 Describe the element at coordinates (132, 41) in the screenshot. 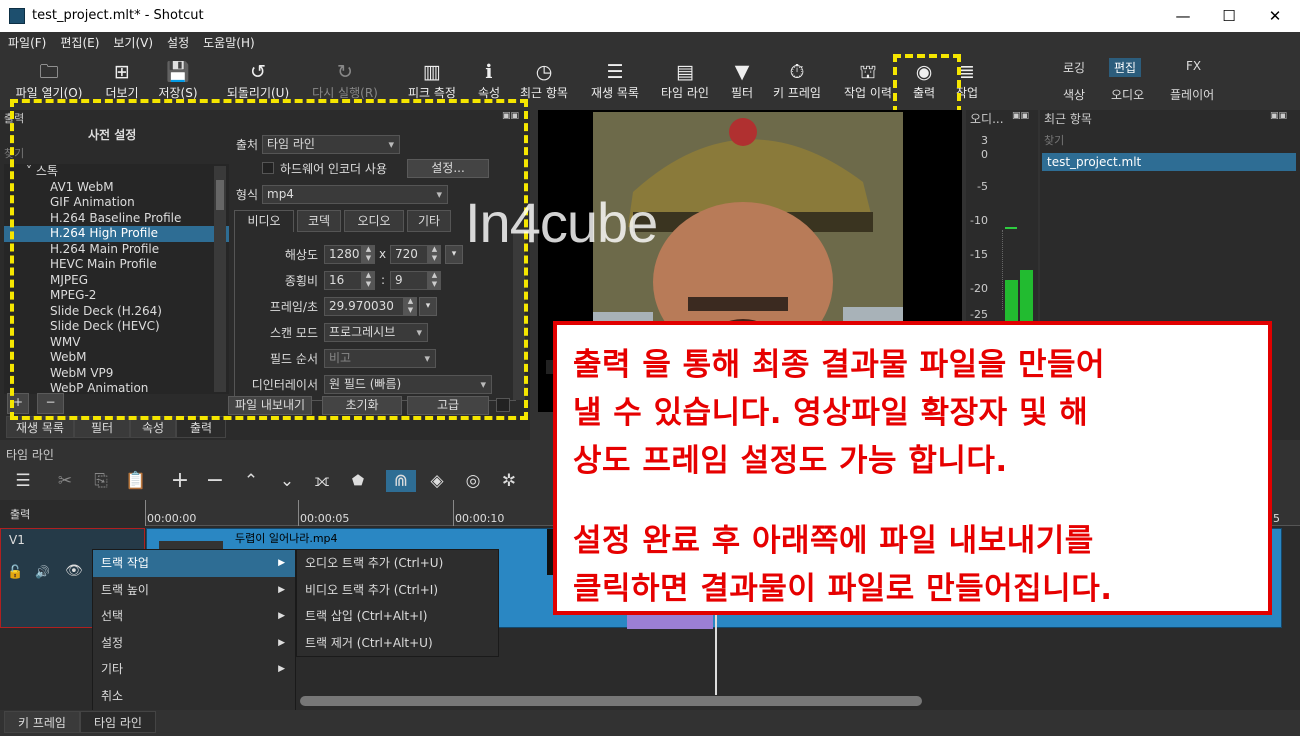

I see `menu-view: 보기(V)` at that location.